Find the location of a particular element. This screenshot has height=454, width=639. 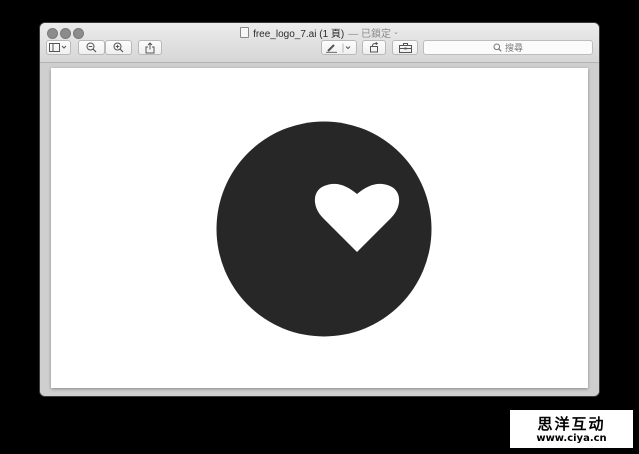

zoom-in-button is located at coordinates (118, 47).